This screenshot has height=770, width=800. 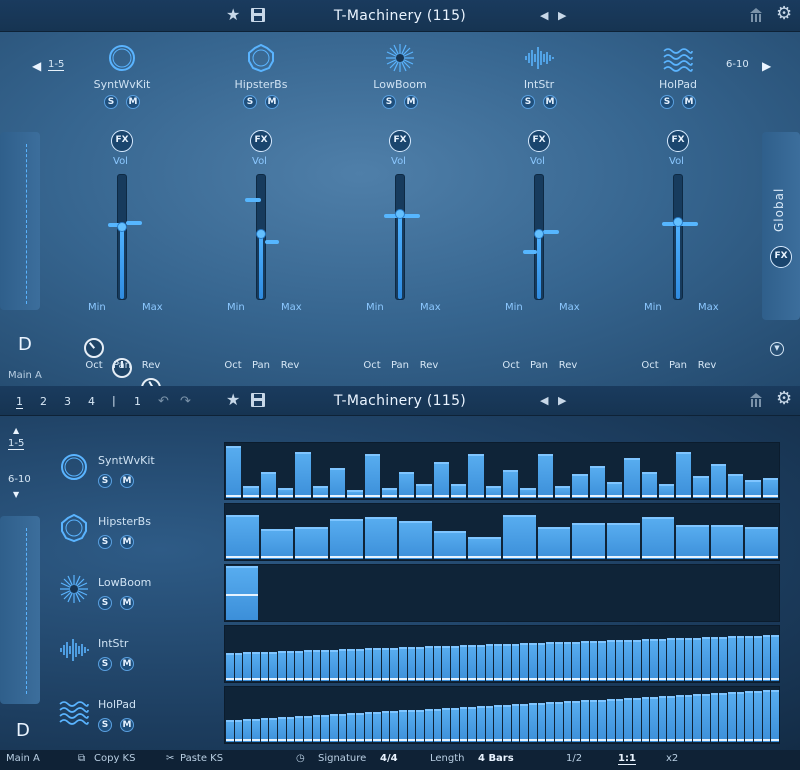 I want to click on page-right-arrow: ▶, so click(x=766, y=66).